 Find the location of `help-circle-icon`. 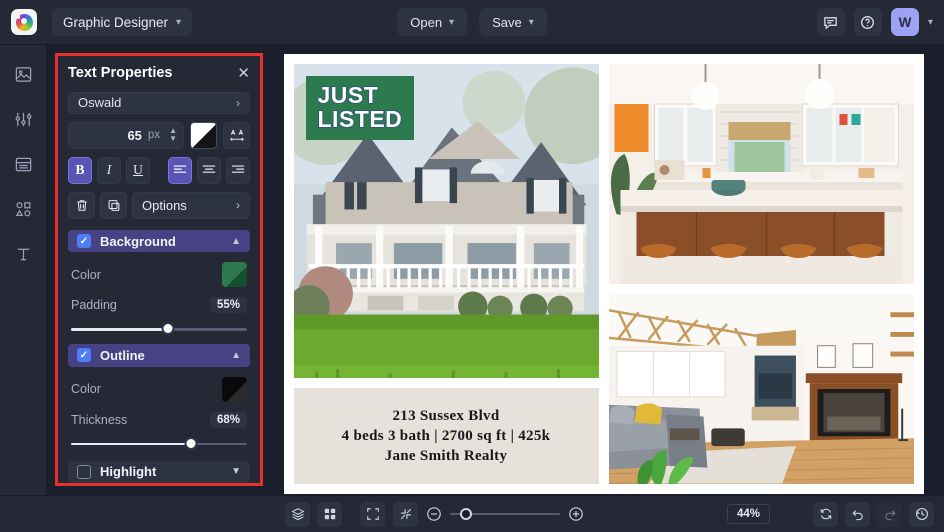

help-circle-icon is located at coordinates (868, 22).